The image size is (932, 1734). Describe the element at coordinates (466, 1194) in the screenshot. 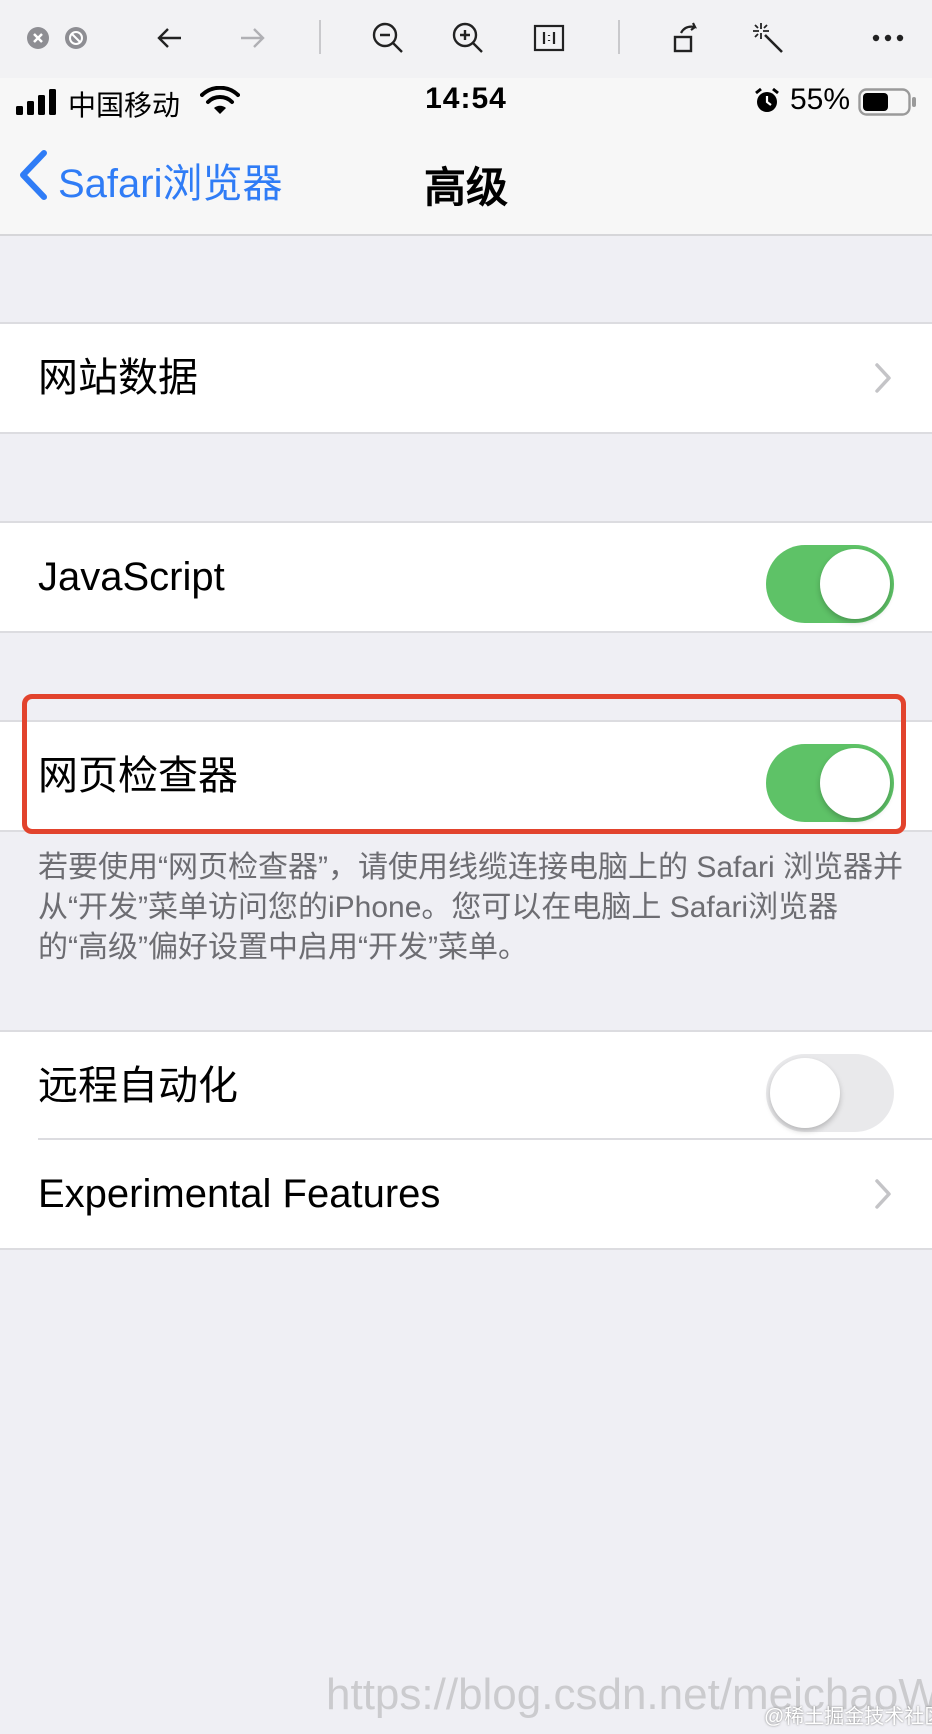

I see `experimental-features-cell: Experimental Features` at that location.